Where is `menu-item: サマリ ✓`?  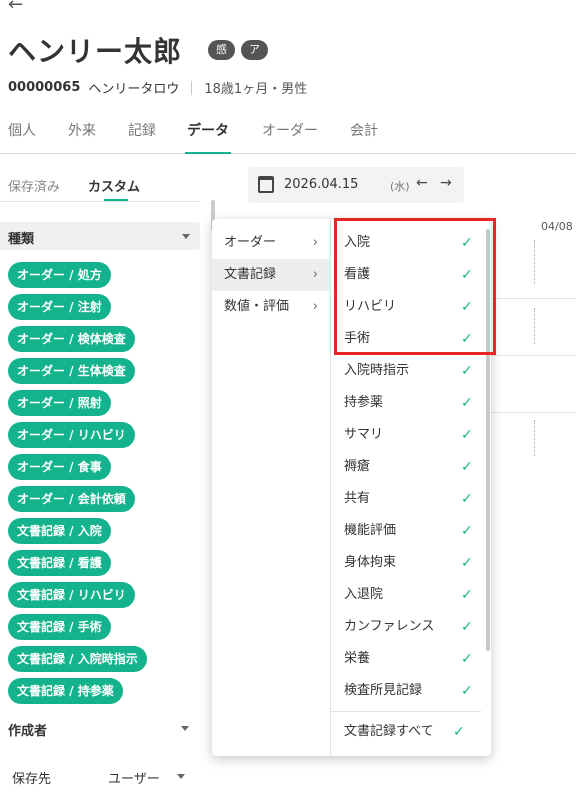 menu-item: サマリ ✓ is located at coordinates (411, 435).